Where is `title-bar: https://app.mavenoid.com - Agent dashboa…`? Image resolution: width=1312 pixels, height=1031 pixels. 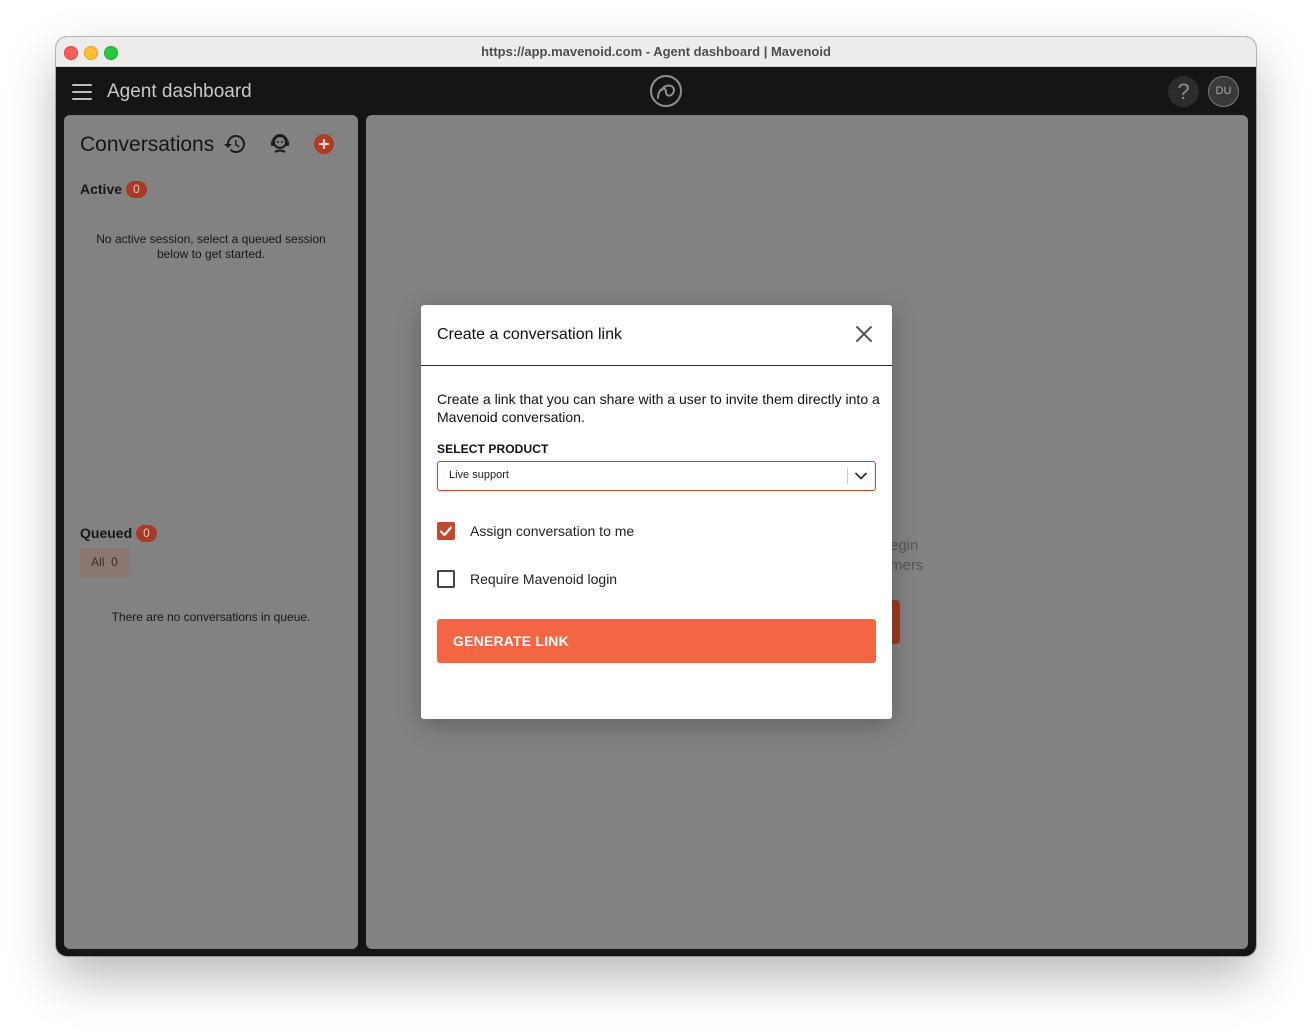
title-bar: https://app.mavenoid.com - Agent dashboa… is located at coordinates (656, 52).